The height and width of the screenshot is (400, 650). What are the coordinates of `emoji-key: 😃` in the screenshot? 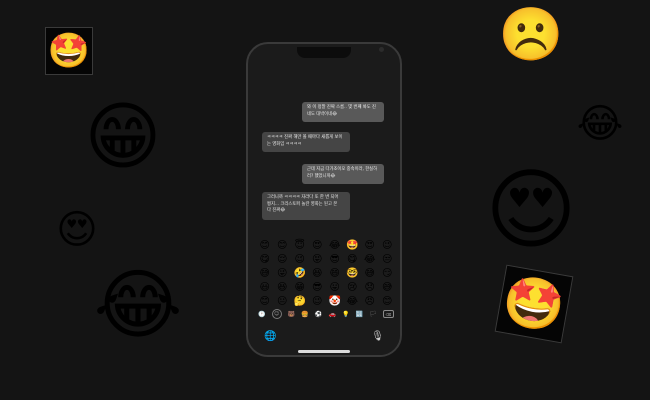 It's located at (265, 287).